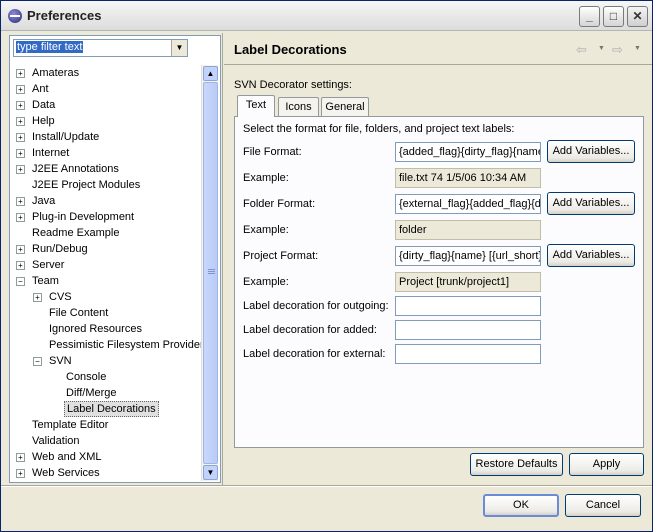 The image size is (653, 532). I want to click on tab-general: General, so click(345, 107).